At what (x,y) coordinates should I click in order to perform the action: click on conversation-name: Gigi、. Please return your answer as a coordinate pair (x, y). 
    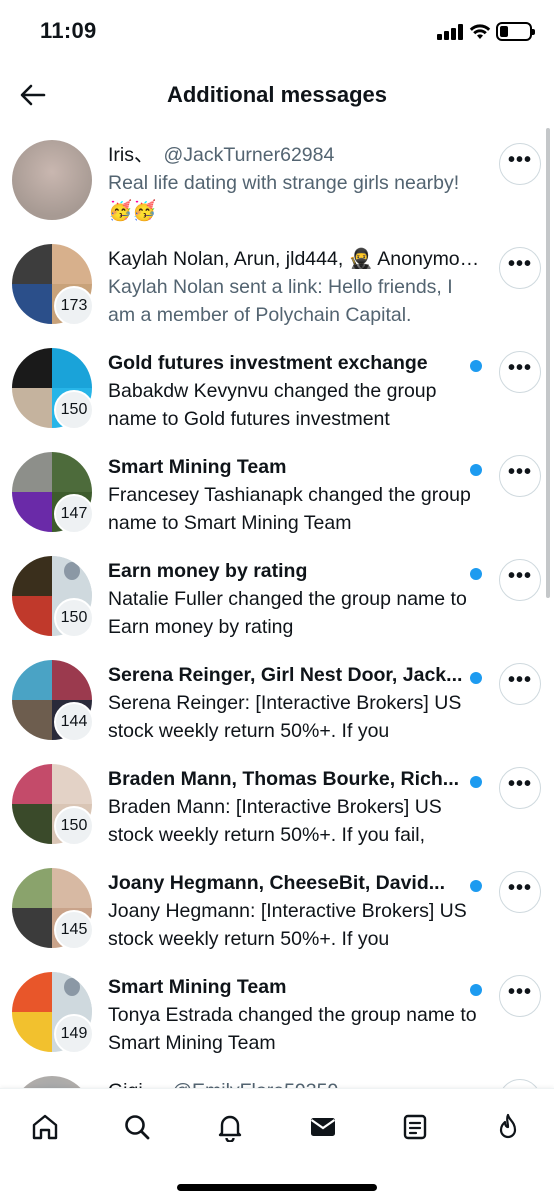
    Looking at the image, I should click on (135, 1084).